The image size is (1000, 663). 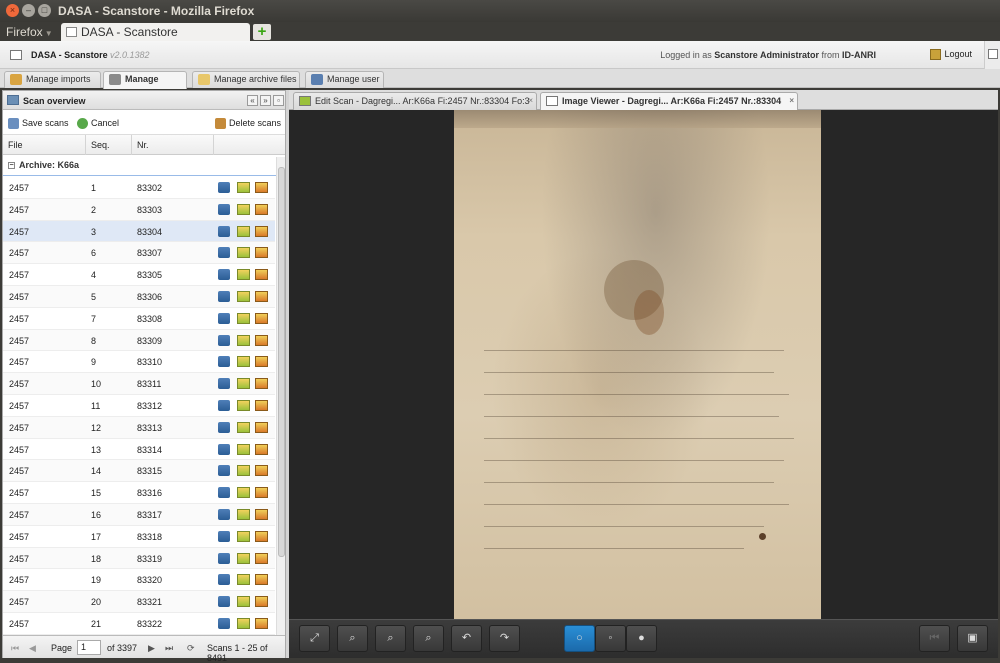 What do you see at coordinates (139, 602) in the screenshot?
I see `table-row: 2457 20 83321` at bounding box center [139, 602].